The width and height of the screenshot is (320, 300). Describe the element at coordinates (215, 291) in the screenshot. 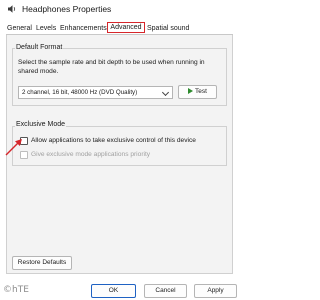

I see `apply-button: Apply` at that location.